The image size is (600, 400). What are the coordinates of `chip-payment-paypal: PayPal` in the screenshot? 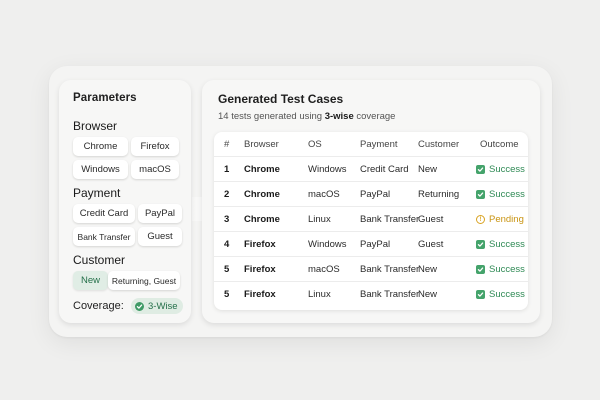 It's located at (160, 213).